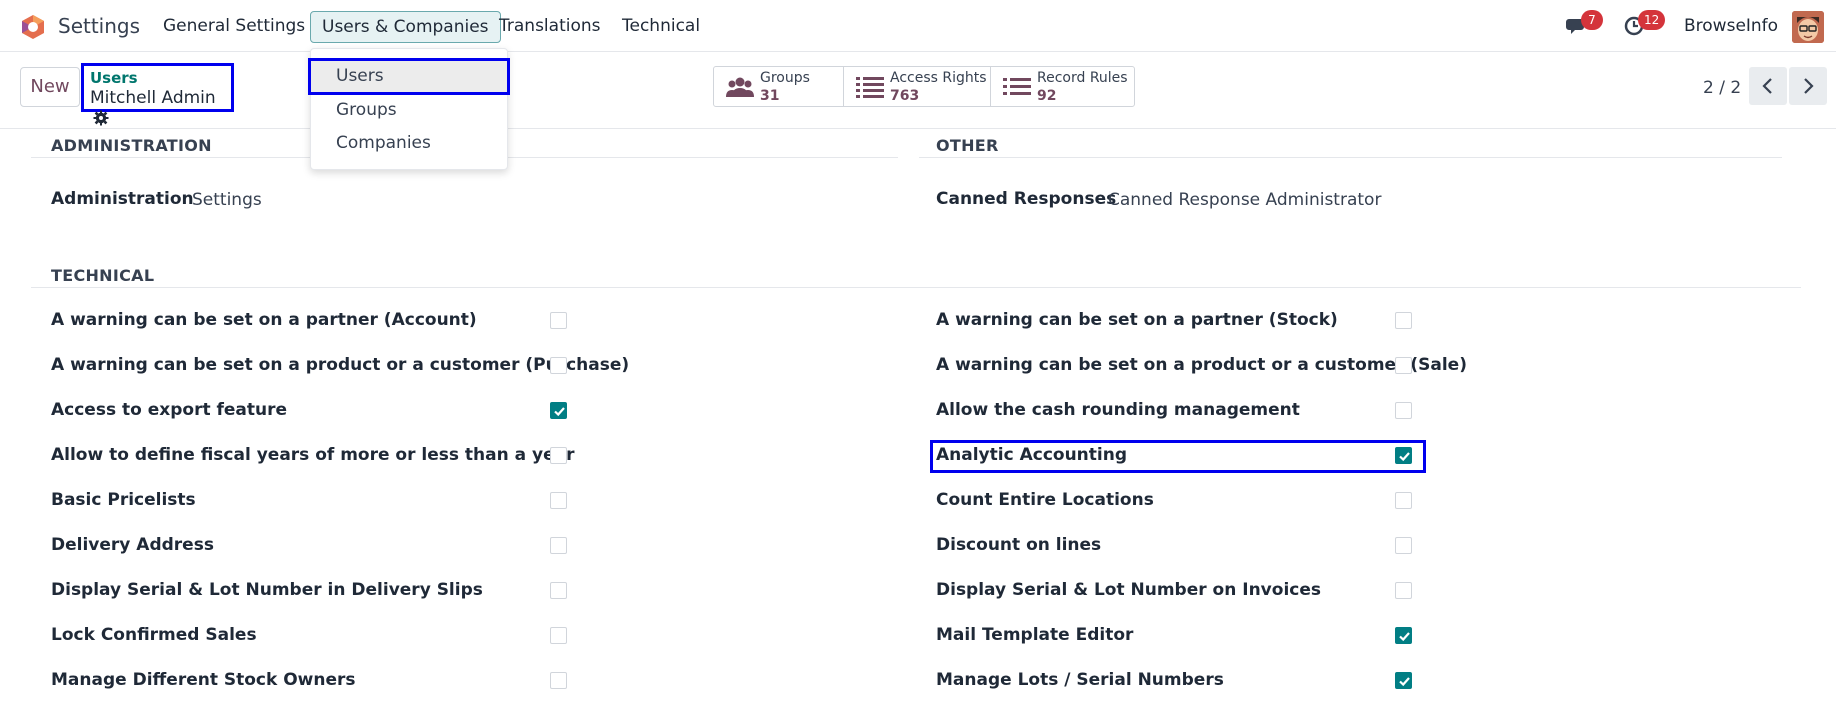 The image size is (1836, 715). What do you see at coordinates (154, 635) in the screenshot?
I see `setting-label: Lock Confirmed Sales` at bounding box center [154, 635].